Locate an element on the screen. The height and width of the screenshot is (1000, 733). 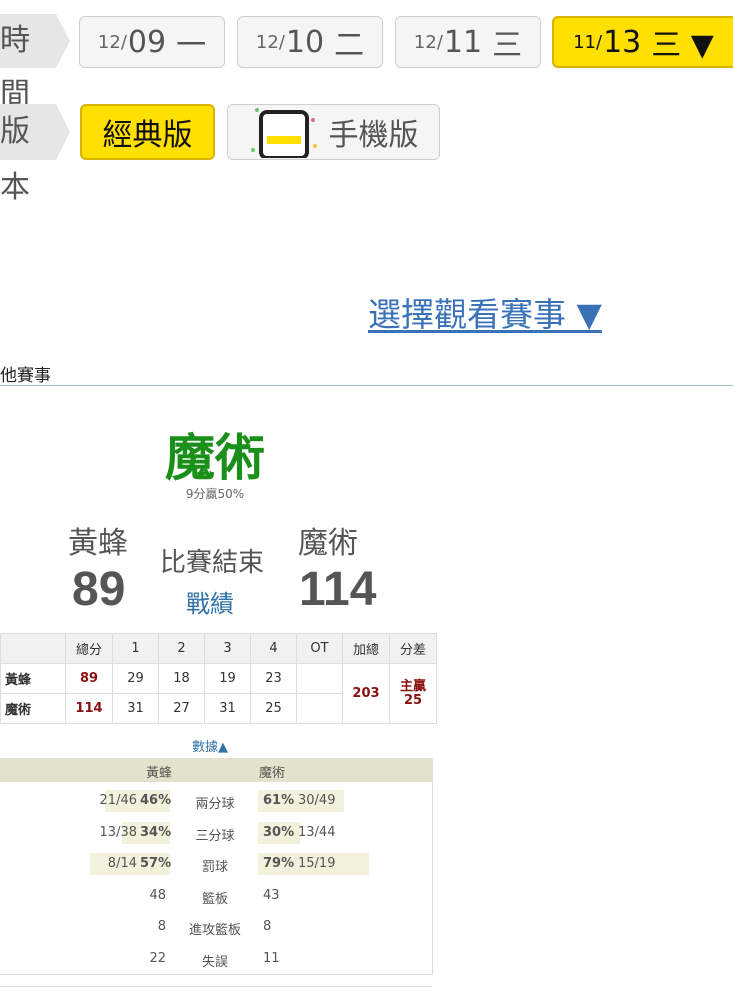
table-header-cell: OT is located at coordinates (319, 648).